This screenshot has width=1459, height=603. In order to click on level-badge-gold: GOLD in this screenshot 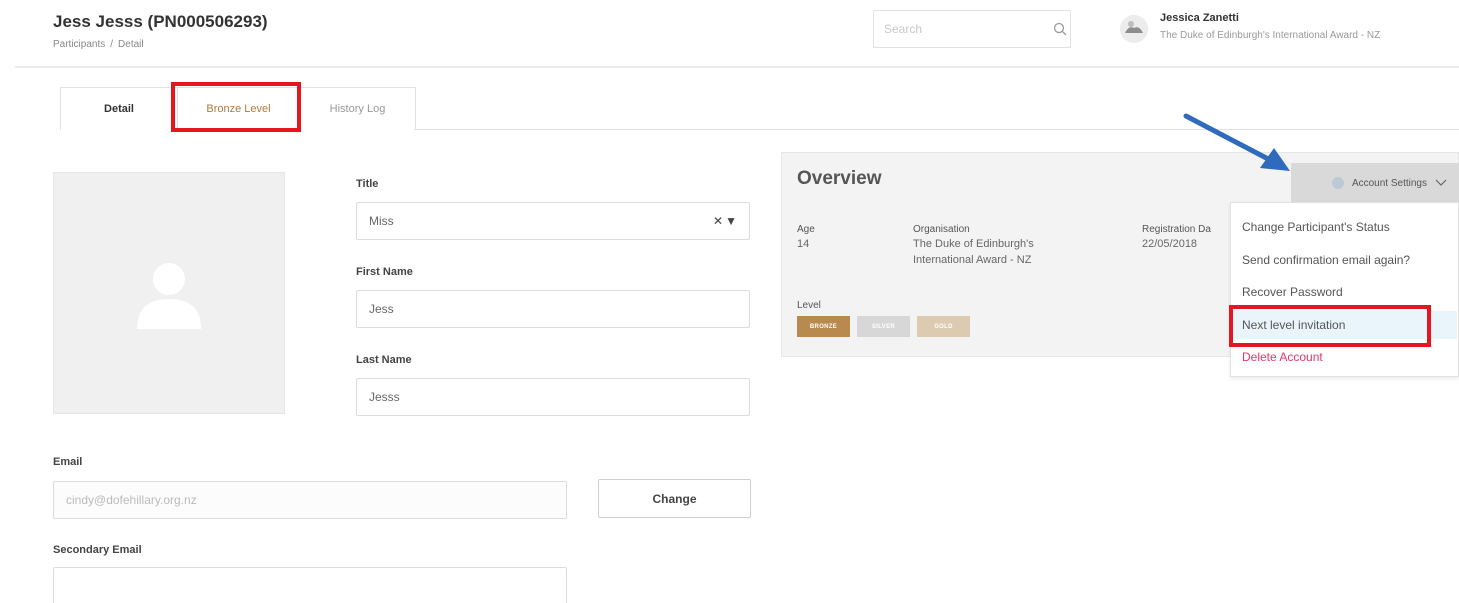, I will do `click(943, 326)`.